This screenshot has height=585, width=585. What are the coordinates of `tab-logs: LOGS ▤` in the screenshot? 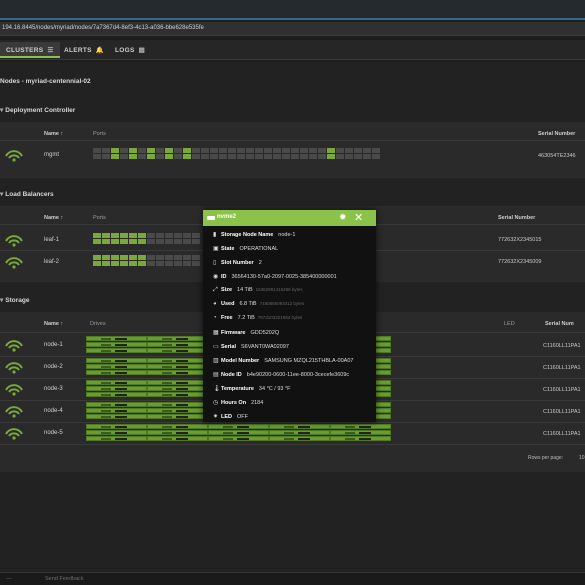 It's located at (130, 50).